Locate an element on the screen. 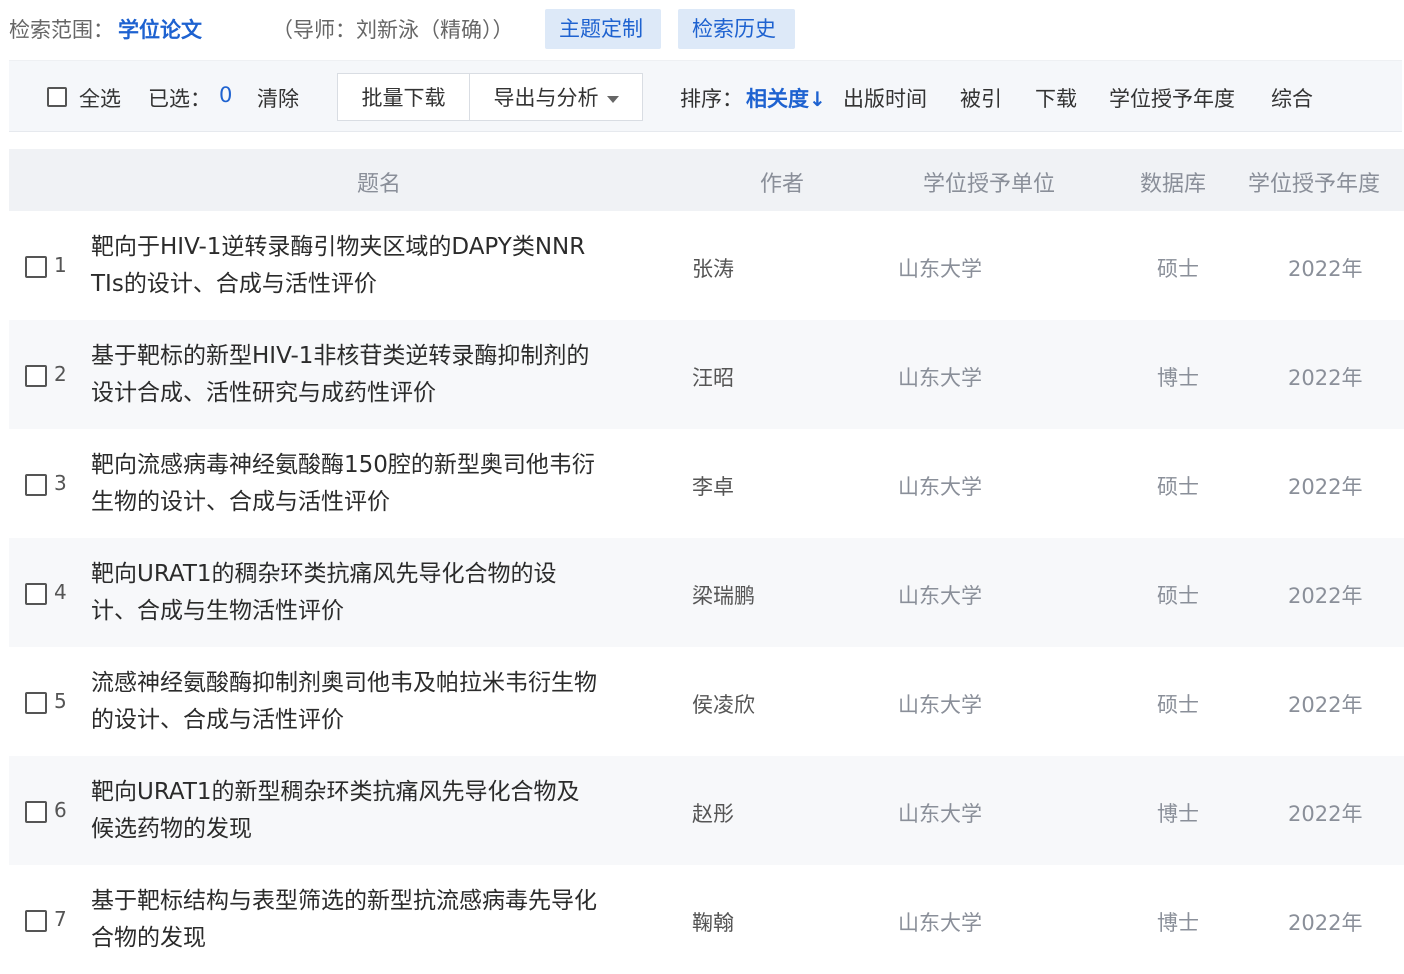 The width and height of the screenshot is (1404, 974). row-title-line: 靶向流感病毒神经氨酸酶150腔的新型奥司他韦衍 is located at coordinates (343, 465).